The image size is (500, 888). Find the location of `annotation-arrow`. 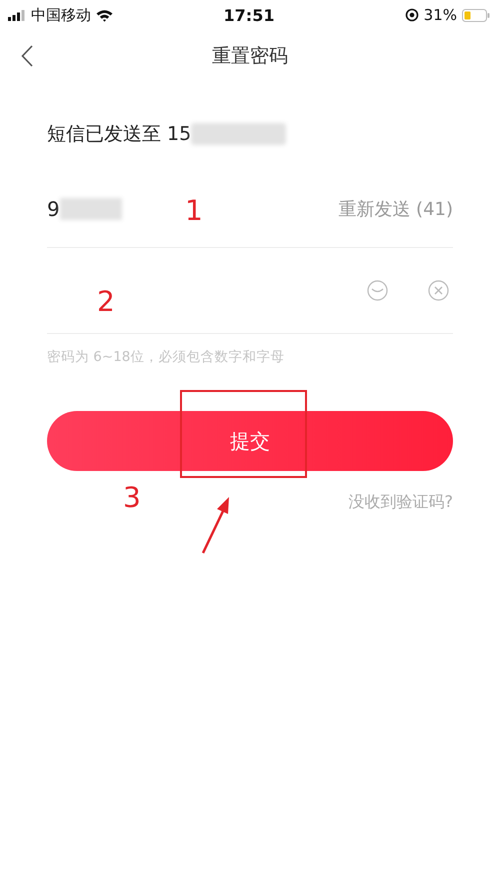

annotation-arrow is located at coordinates (215, 525).